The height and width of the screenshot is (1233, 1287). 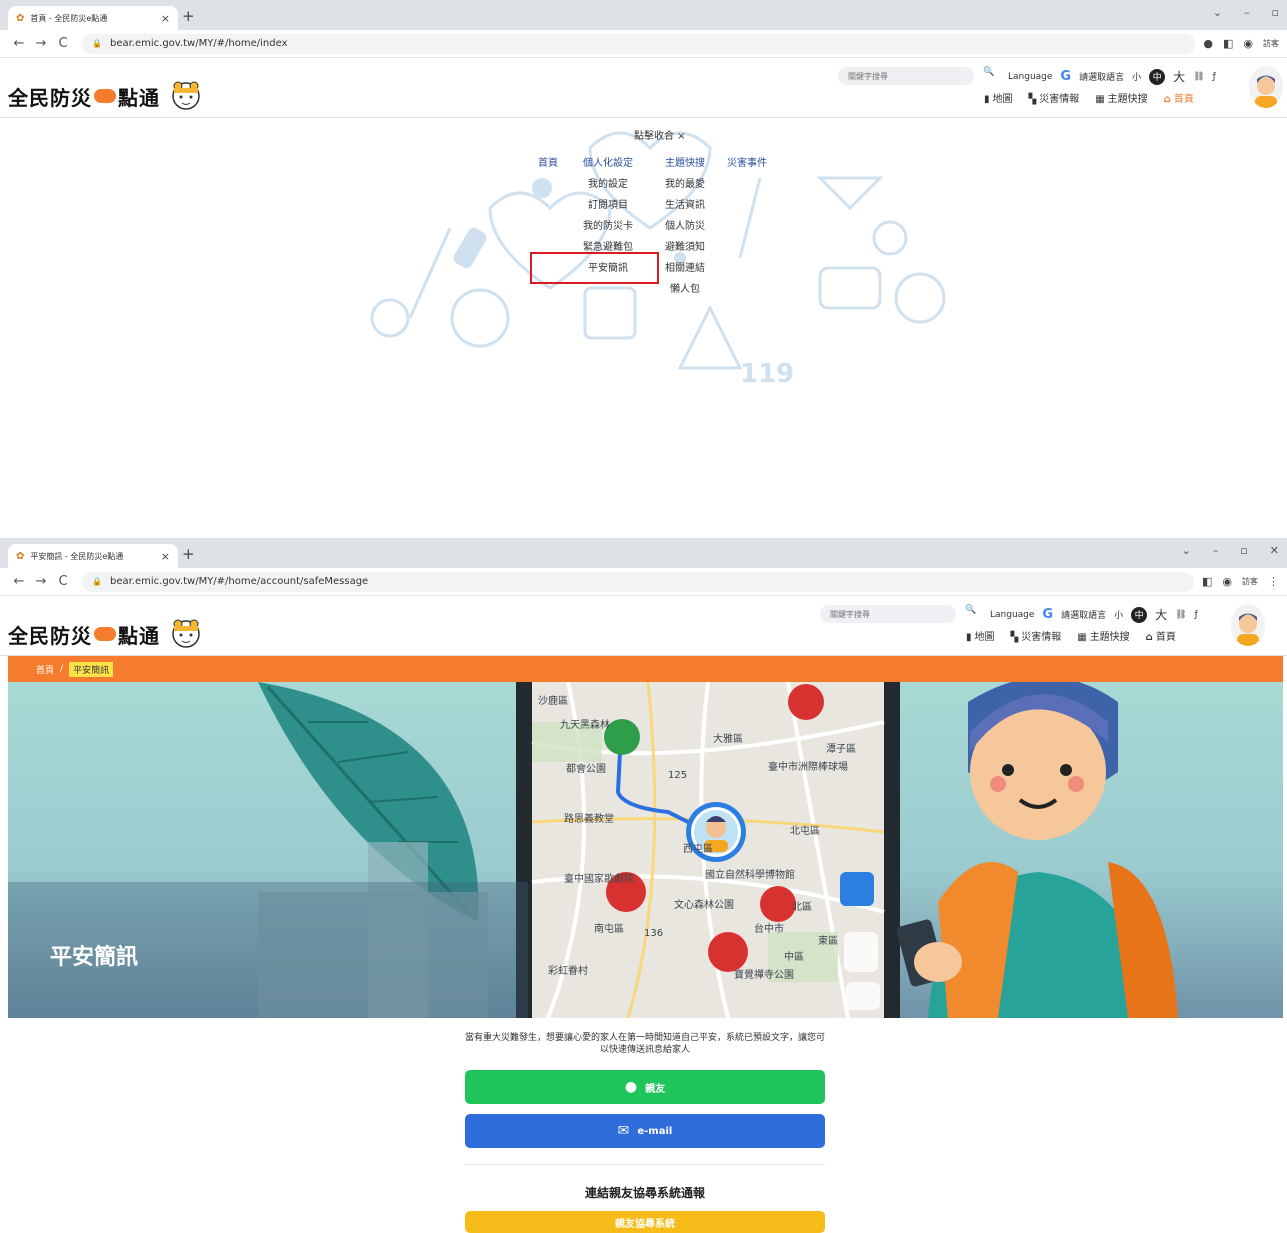 I want to click on family-search-button: 親友協尋系統, so click(x=645, y=1222).